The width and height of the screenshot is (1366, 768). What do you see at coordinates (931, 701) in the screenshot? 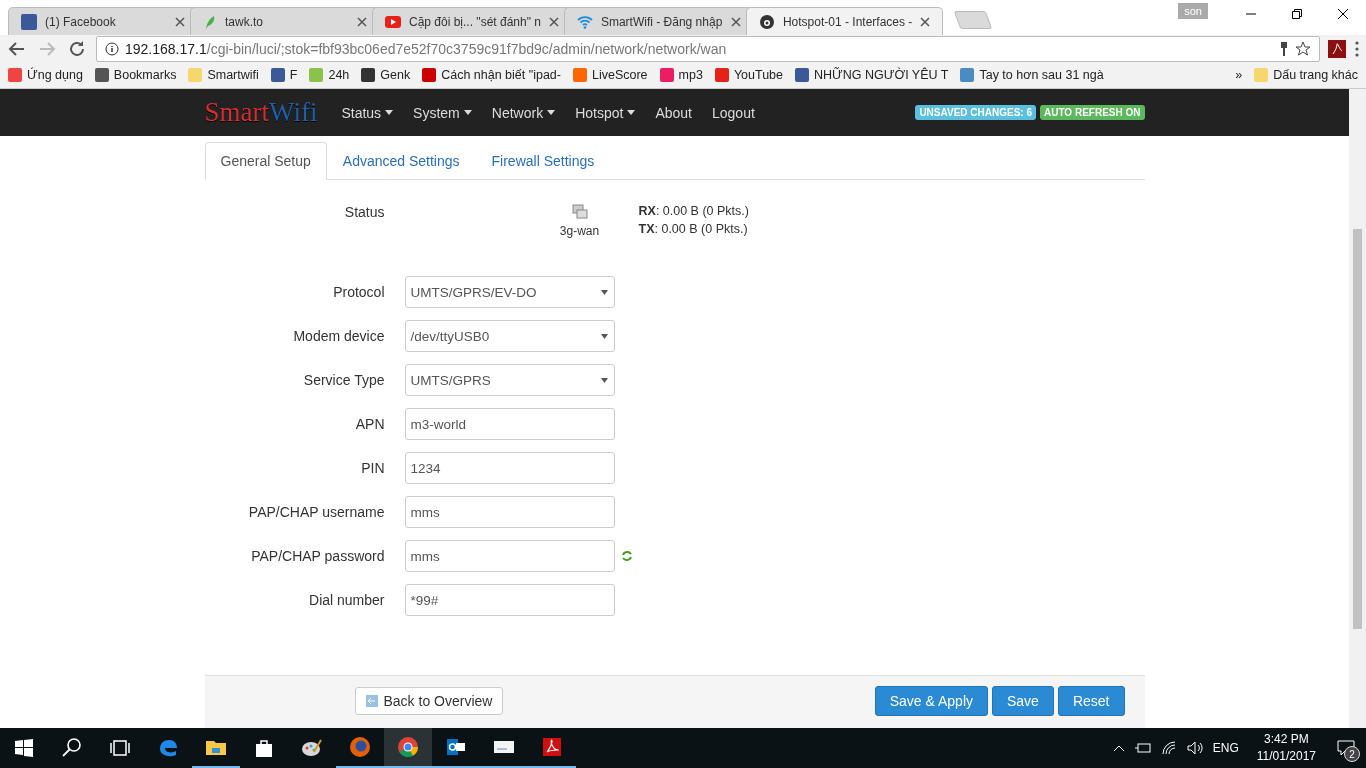
I see `action-button: Save & Apply` at bounding box center [931, 701].